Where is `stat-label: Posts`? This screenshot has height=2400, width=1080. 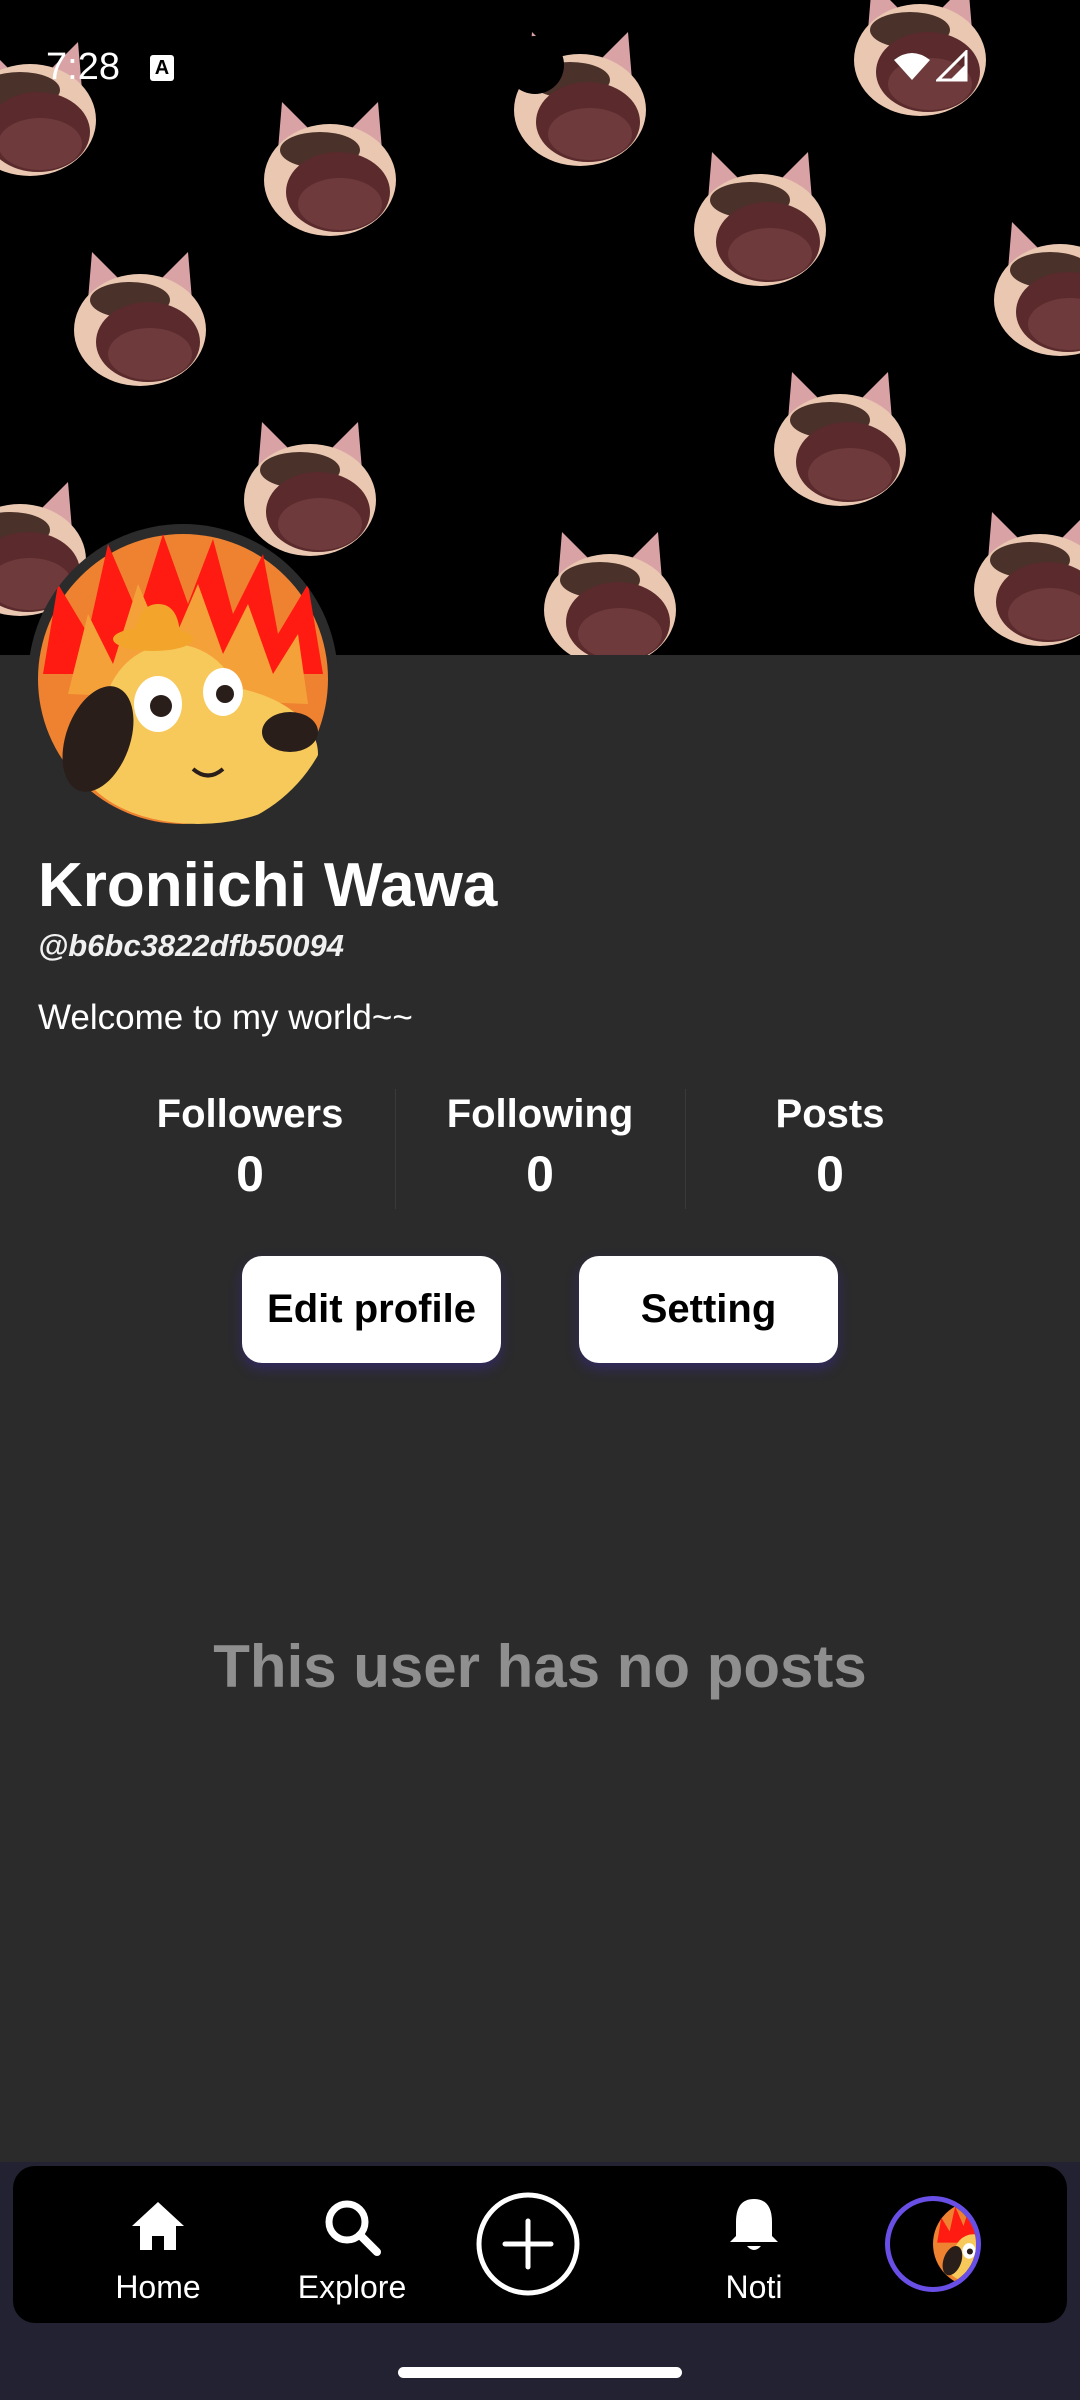 stat-label: Posts is located at coordinates (830, 1114).